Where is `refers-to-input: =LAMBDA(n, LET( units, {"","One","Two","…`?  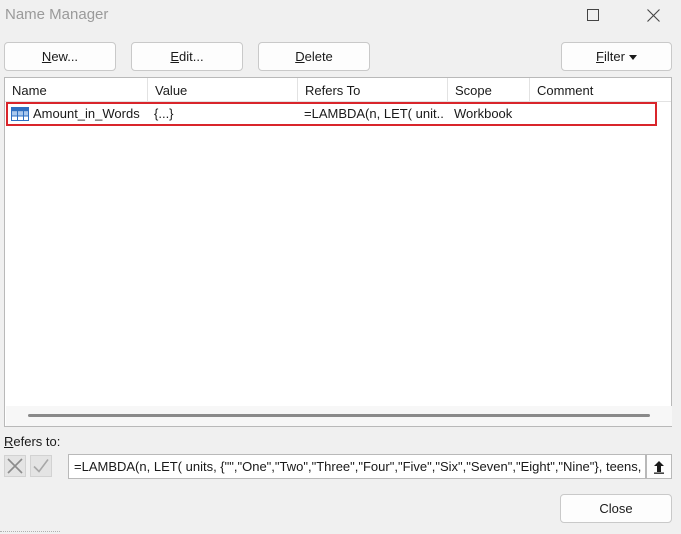
refers-to-input: =LAMBDA(n, LET( units, {"","One","Two","… is located at coordinates (357, 466).